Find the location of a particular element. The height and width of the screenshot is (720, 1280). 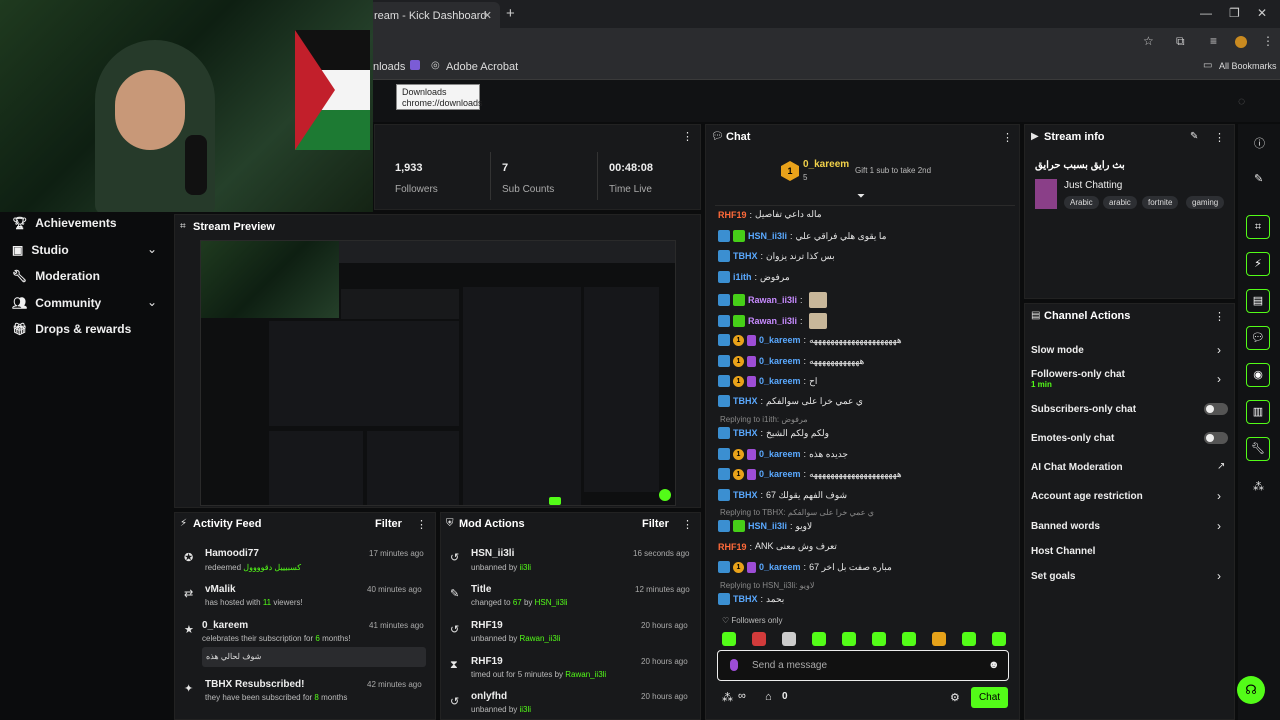

chat-message: 1 0_kareem: ههههههههههههه is located at coordinates (791, 361).